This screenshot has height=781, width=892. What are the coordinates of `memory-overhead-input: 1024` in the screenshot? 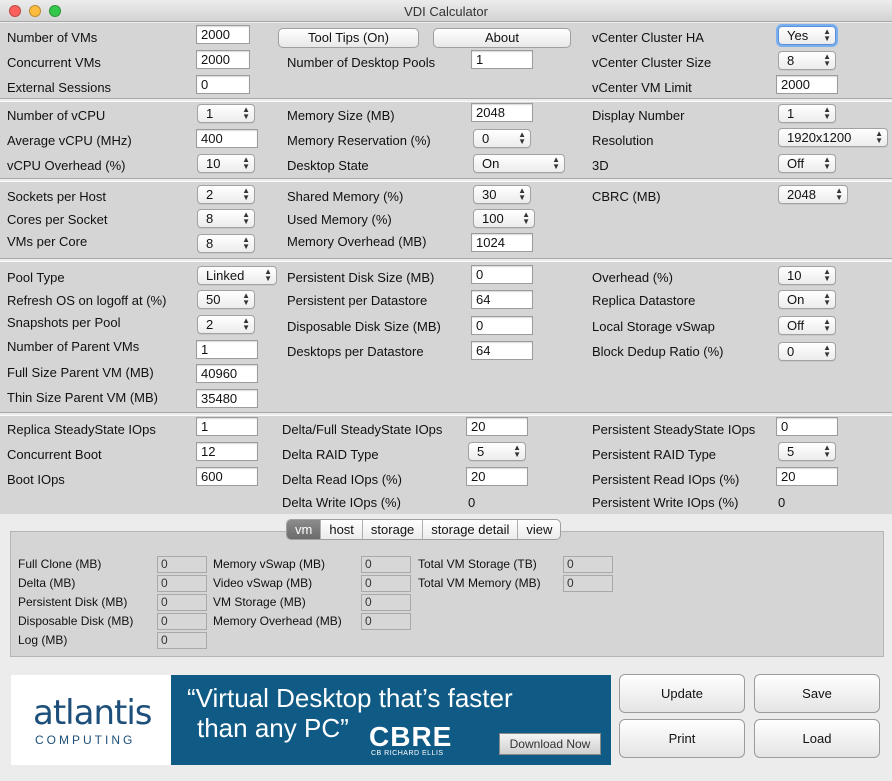 It's located at (502, 242).